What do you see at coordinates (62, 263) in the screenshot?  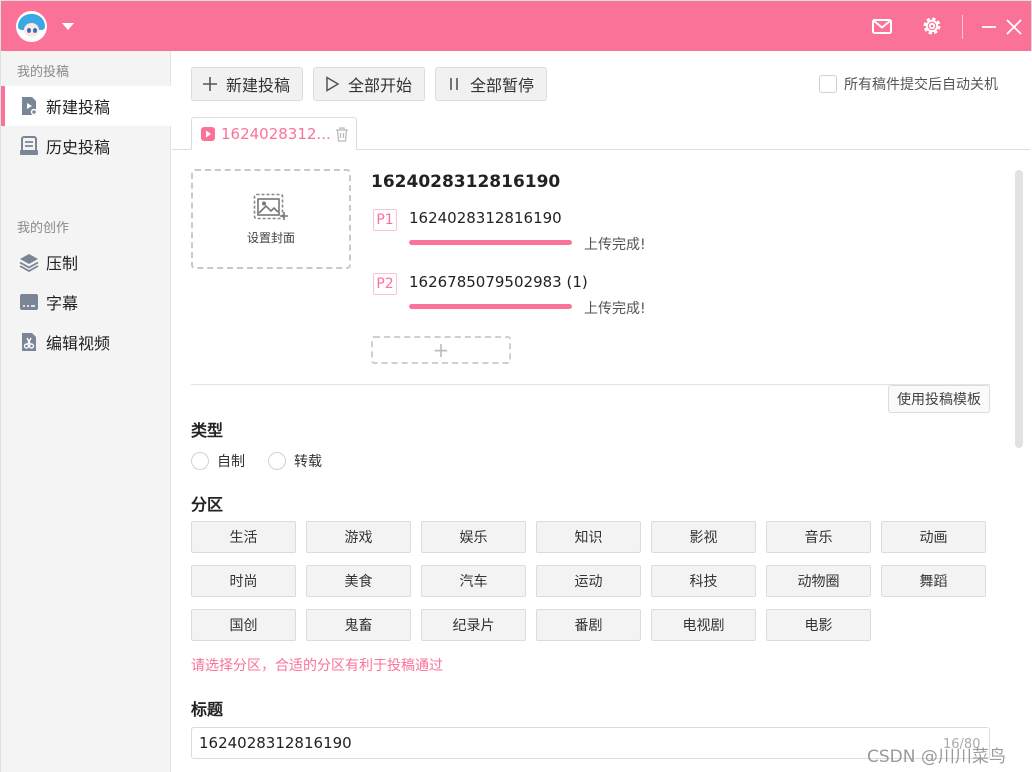 I see `sidebar-item-label: 压制` at bounding box center [62, 263].